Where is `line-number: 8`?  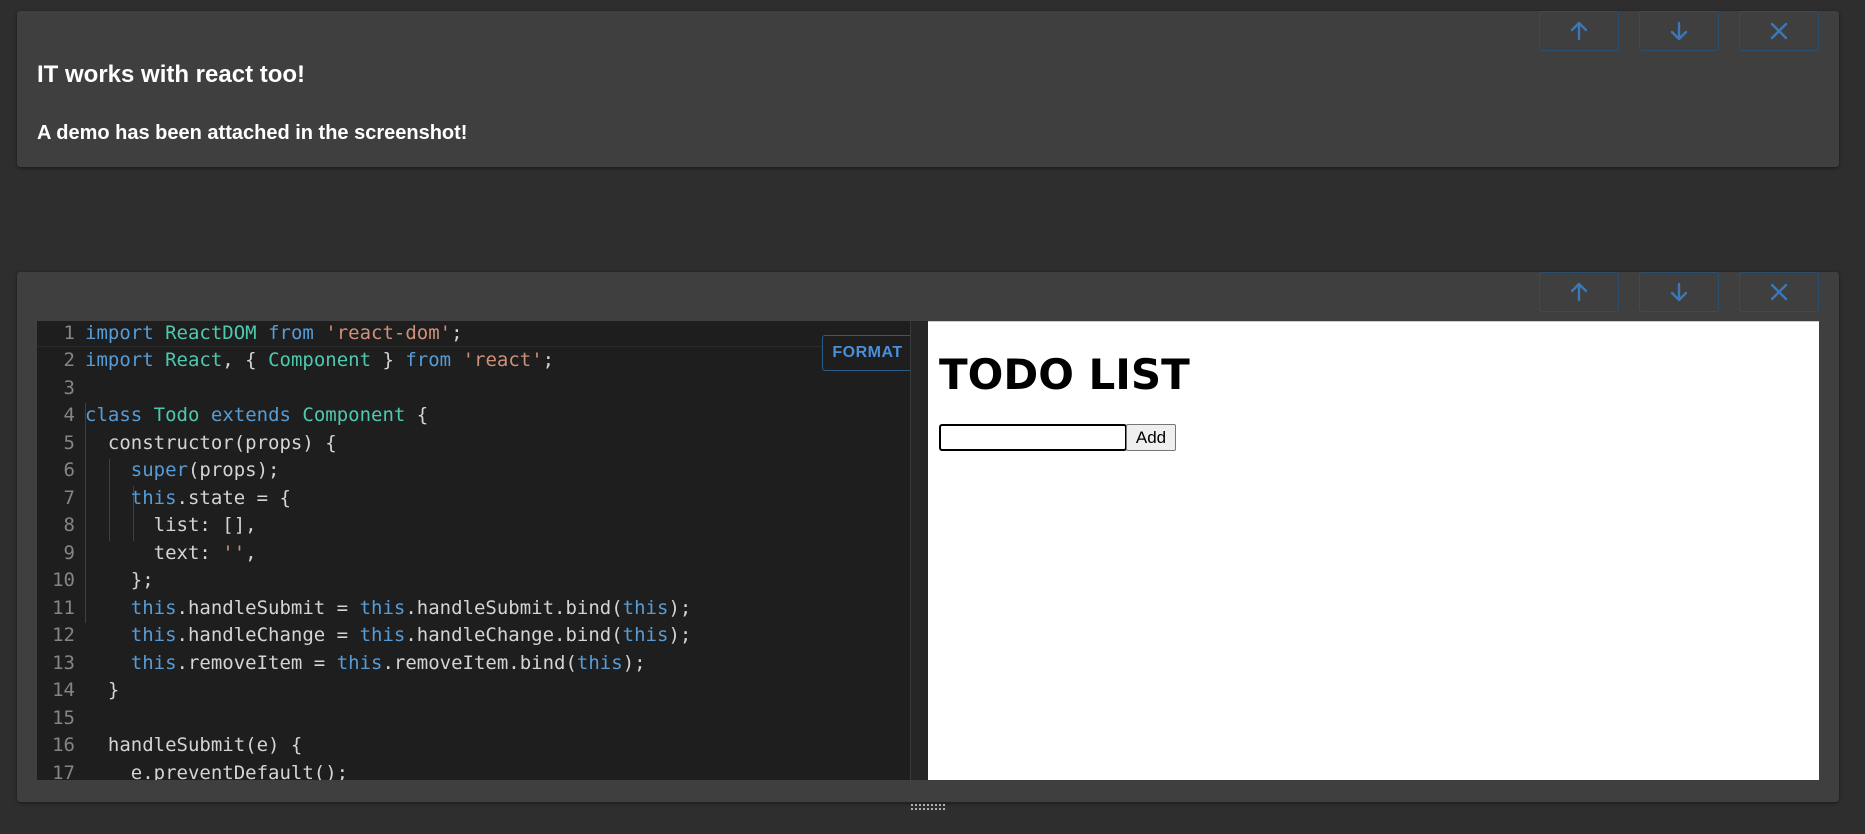
line-number: 8 is located at coordinates (69, 525).